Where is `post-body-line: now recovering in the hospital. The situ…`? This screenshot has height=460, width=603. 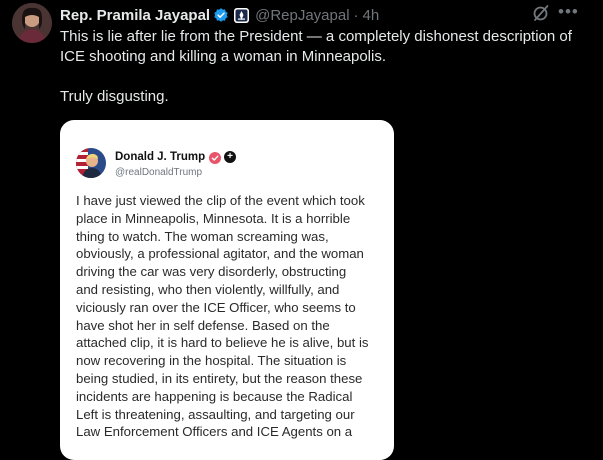
post-body-line: now recovering in the hospital. The situ… is located at coordinates (211, 361).